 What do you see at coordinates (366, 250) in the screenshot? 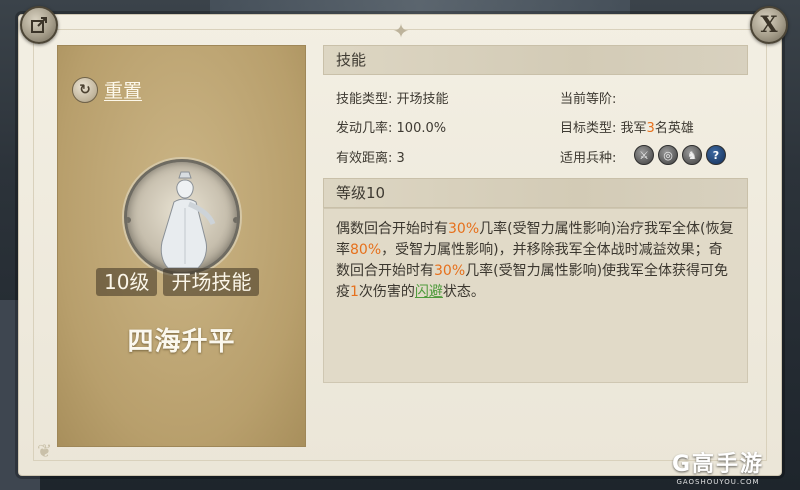
I see `desc-value-2: 80%` at bounding box center [366, 250].